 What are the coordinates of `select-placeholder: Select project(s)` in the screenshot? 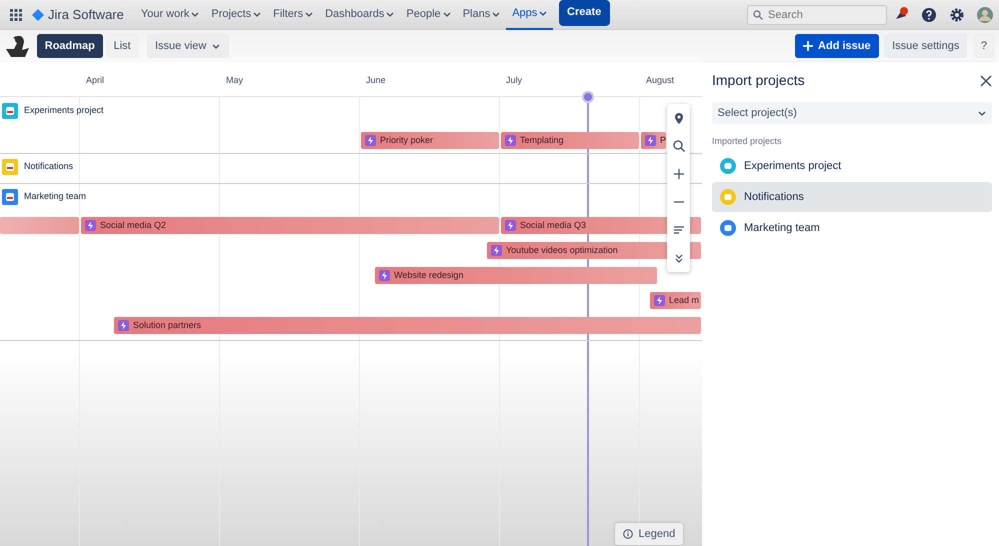 It's located at (757, 113).